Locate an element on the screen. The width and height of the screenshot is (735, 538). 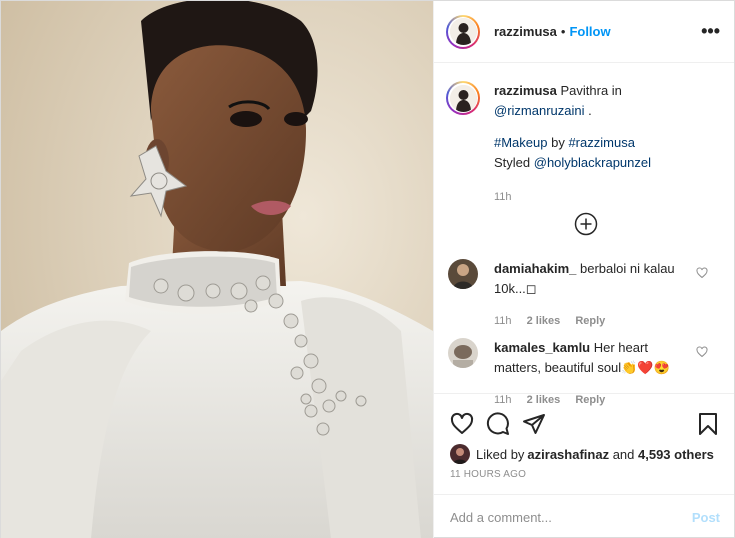
comment-username: damiahakim_ is located at coordinates (535, 268).